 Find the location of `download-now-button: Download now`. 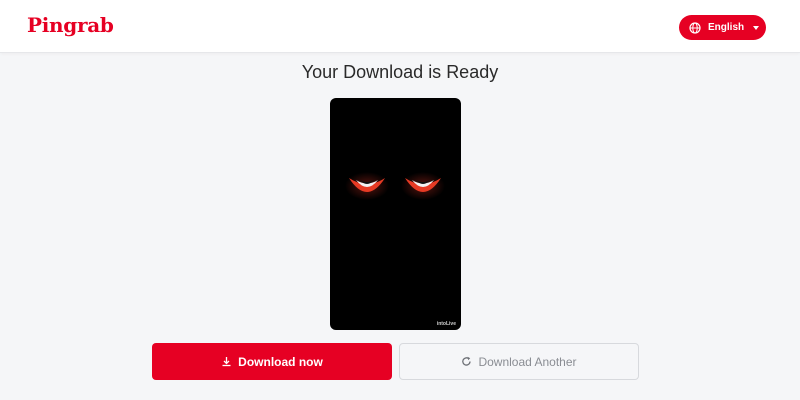

download-now-button: Download now is located at coordinates (272, 361).